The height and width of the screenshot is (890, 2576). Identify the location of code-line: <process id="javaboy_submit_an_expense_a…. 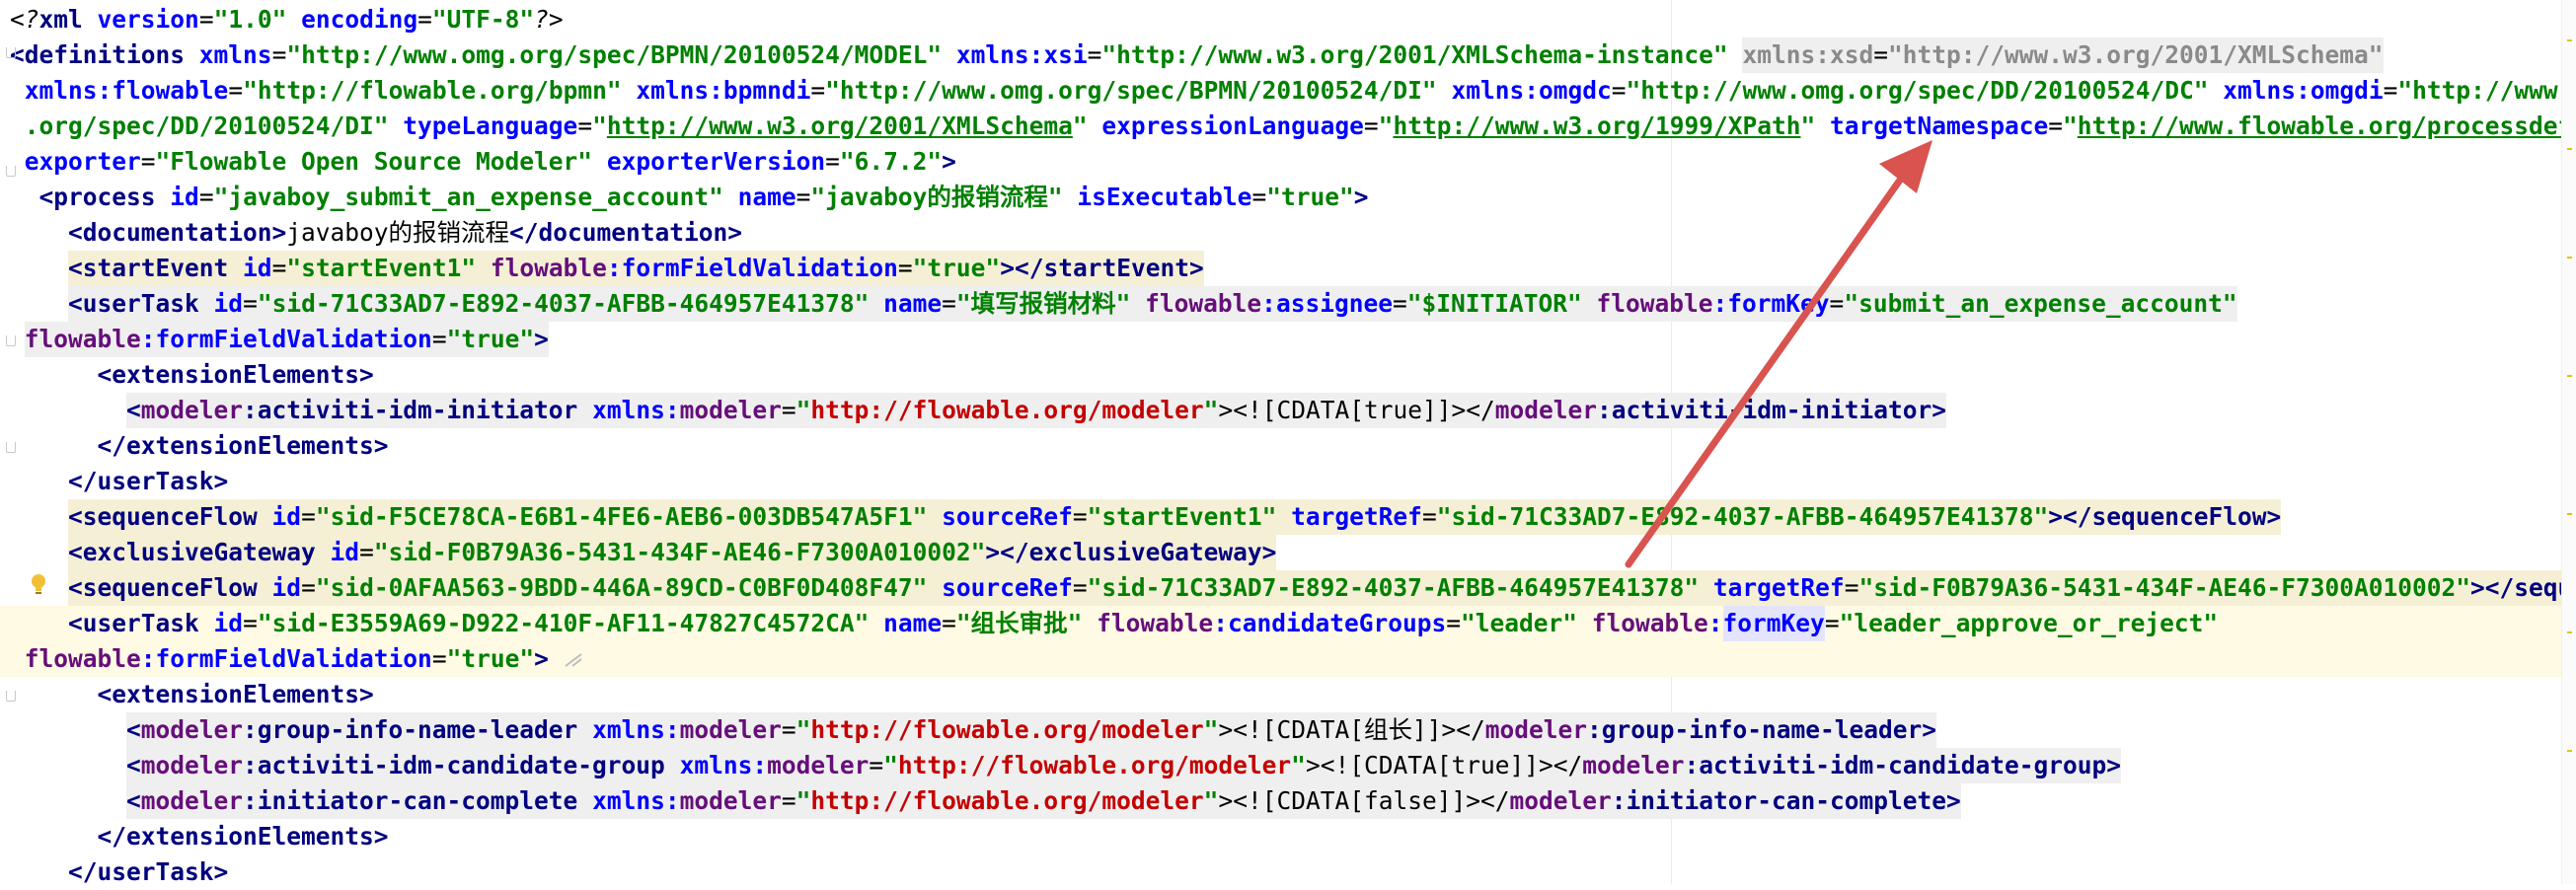
(1286, 197).